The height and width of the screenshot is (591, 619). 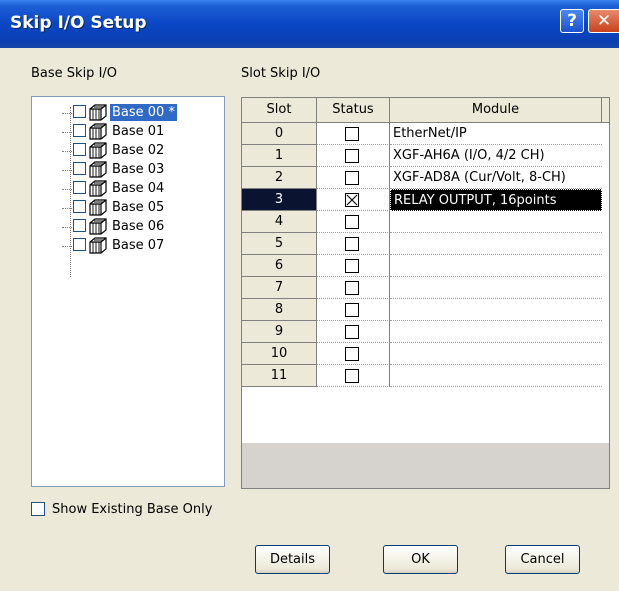 What do you see at coordinates (279, 288) in the screenshot?
I see `slot-number-cell: 7` at bounding box center [279, 288].